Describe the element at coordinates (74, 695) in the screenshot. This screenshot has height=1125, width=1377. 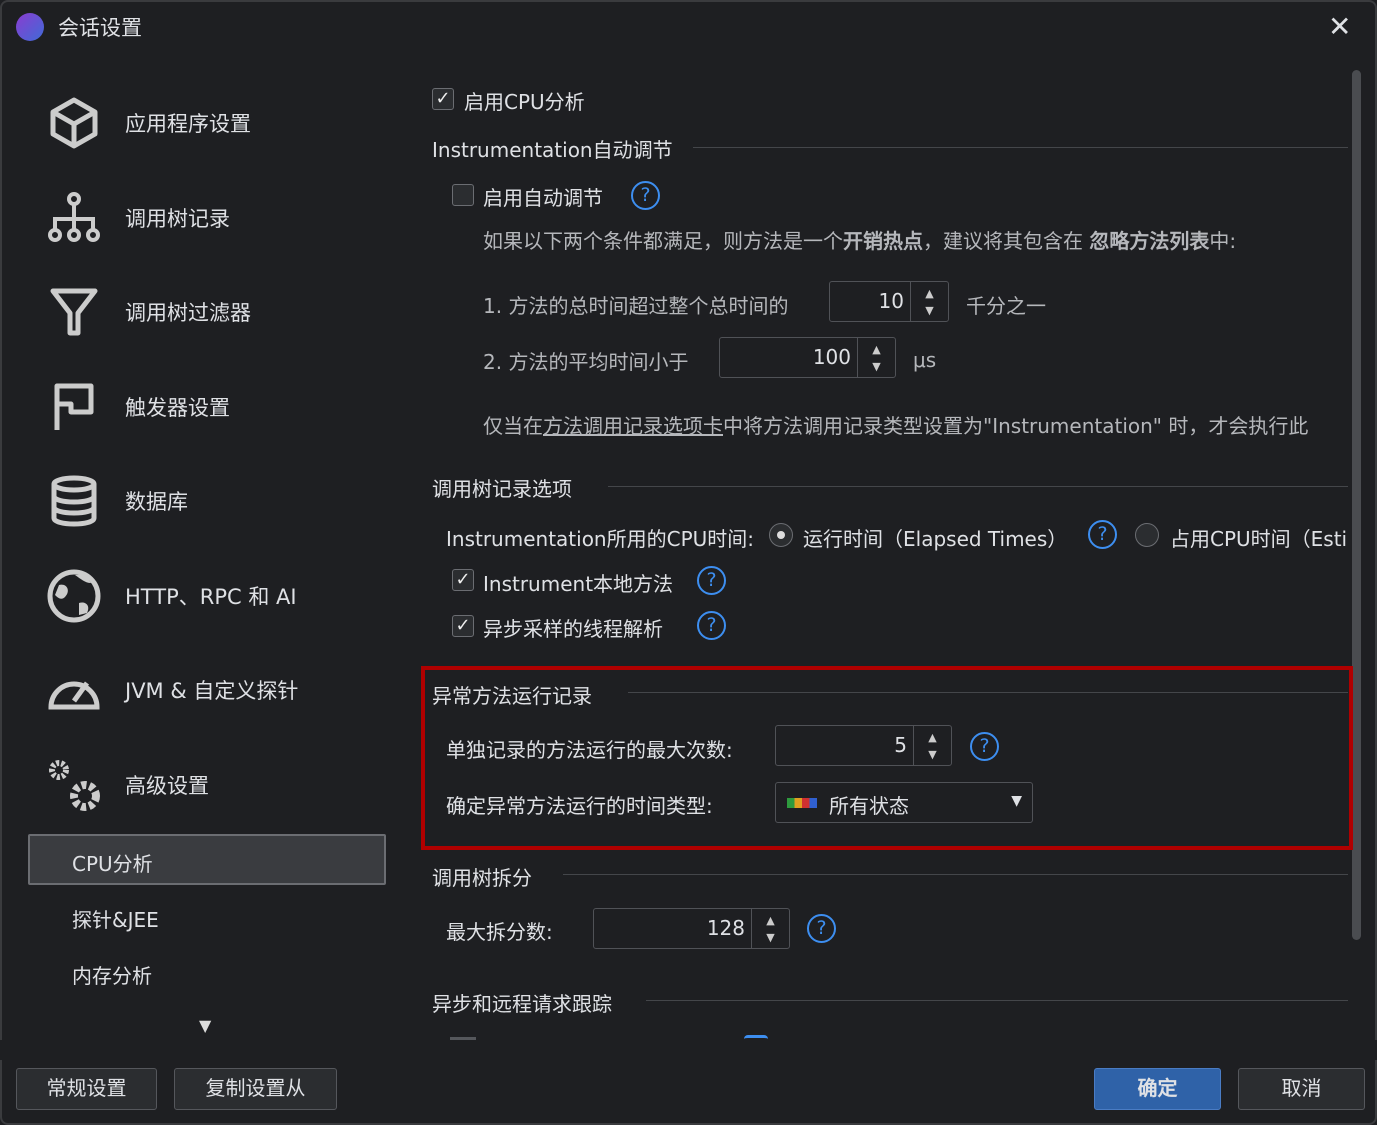
I see `gauge-icon` at that location.